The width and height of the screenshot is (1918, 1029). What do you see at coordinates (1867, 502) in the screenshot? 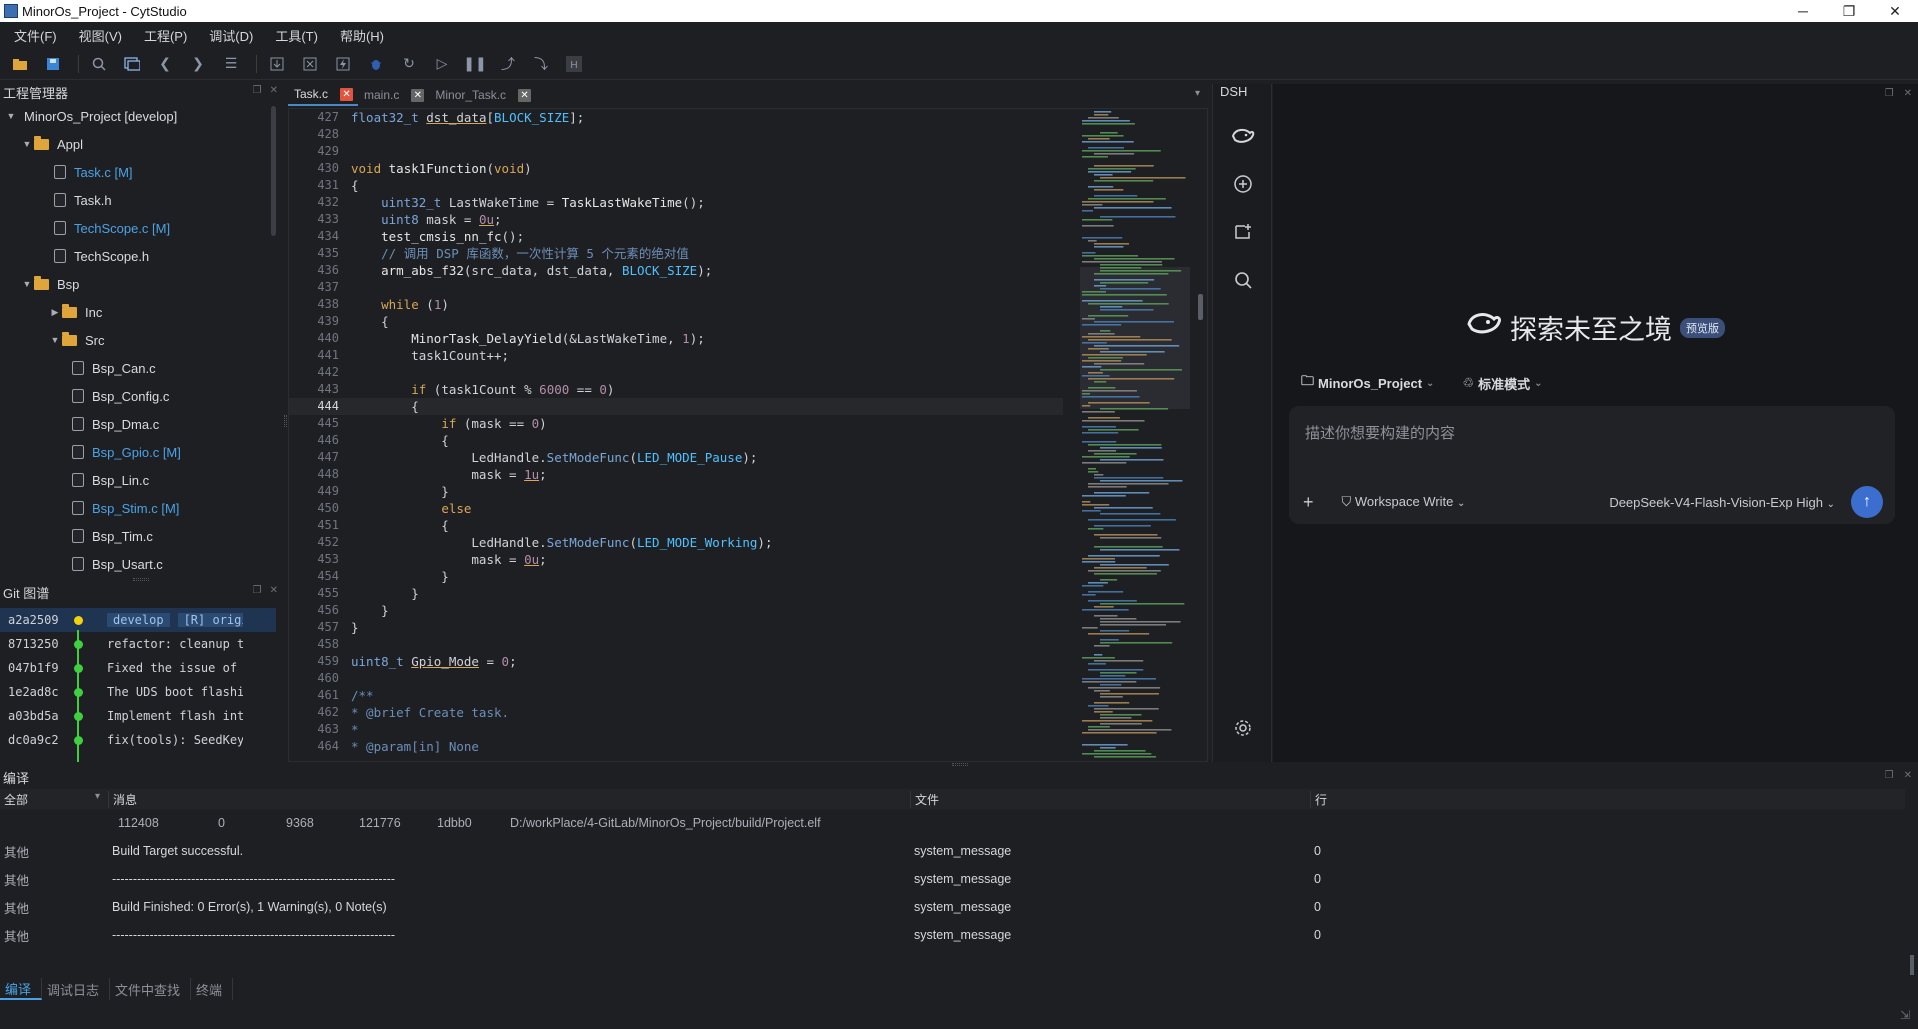
I see `send-button: ↑` at bounding box center [1867, 502].